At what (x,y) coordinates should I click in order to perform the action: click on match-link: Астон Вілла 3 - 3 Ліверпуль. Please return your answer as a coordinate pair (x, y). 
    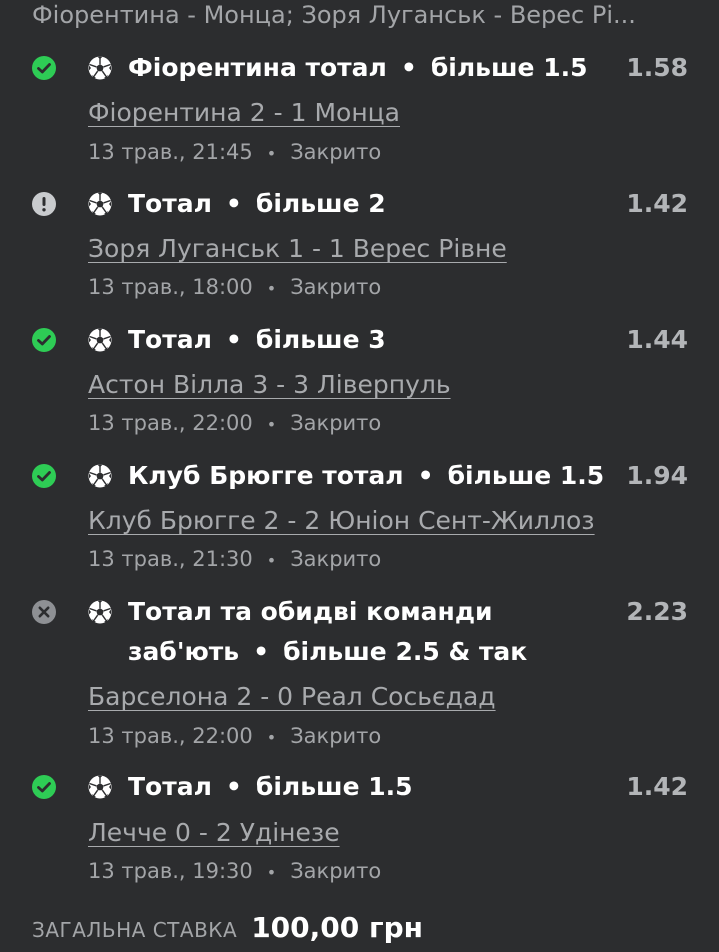
    Looking at the image, I should click on (269, 385).